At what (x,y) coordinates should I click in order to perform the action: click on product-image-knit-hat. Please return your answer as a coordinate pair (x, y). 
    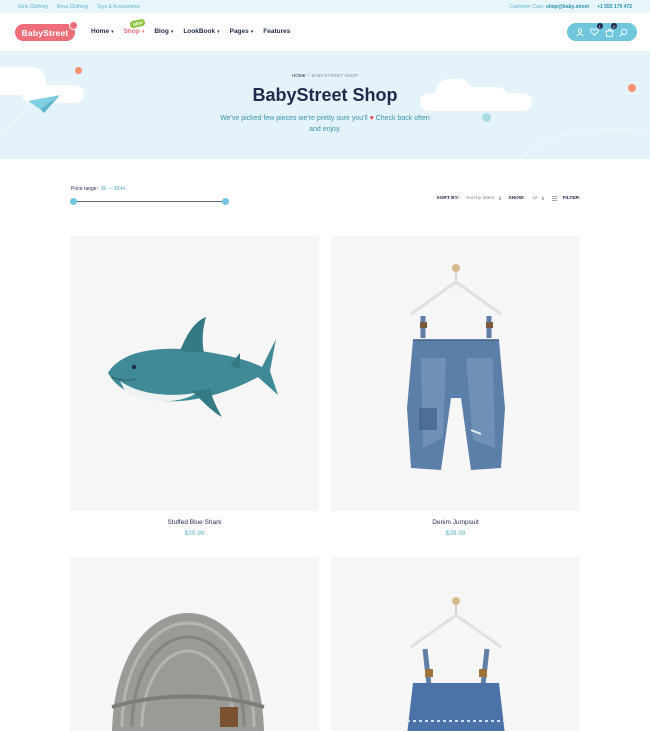
    Looking at the image, I should click on (194, 644).